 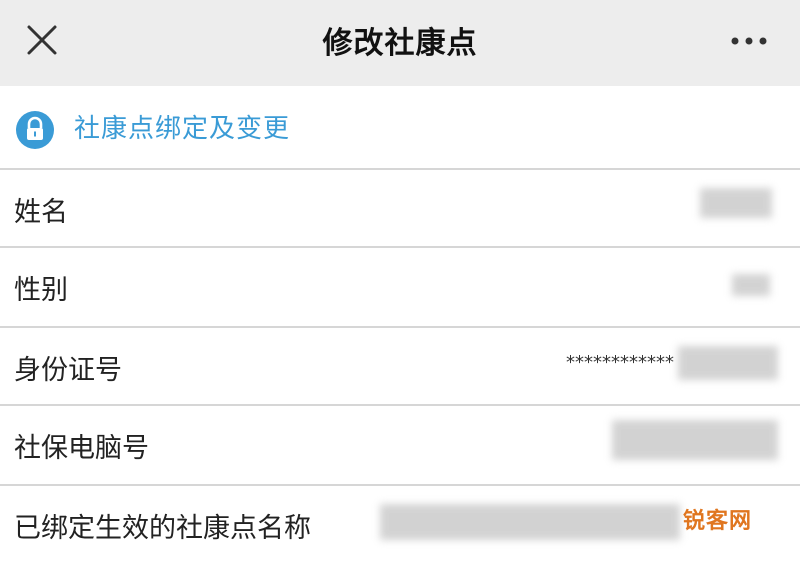 What do you see at coordinates (530, 522) in the screenshot?
I see `blurred-value-bound-clinic` at bounding box center [530, 522].